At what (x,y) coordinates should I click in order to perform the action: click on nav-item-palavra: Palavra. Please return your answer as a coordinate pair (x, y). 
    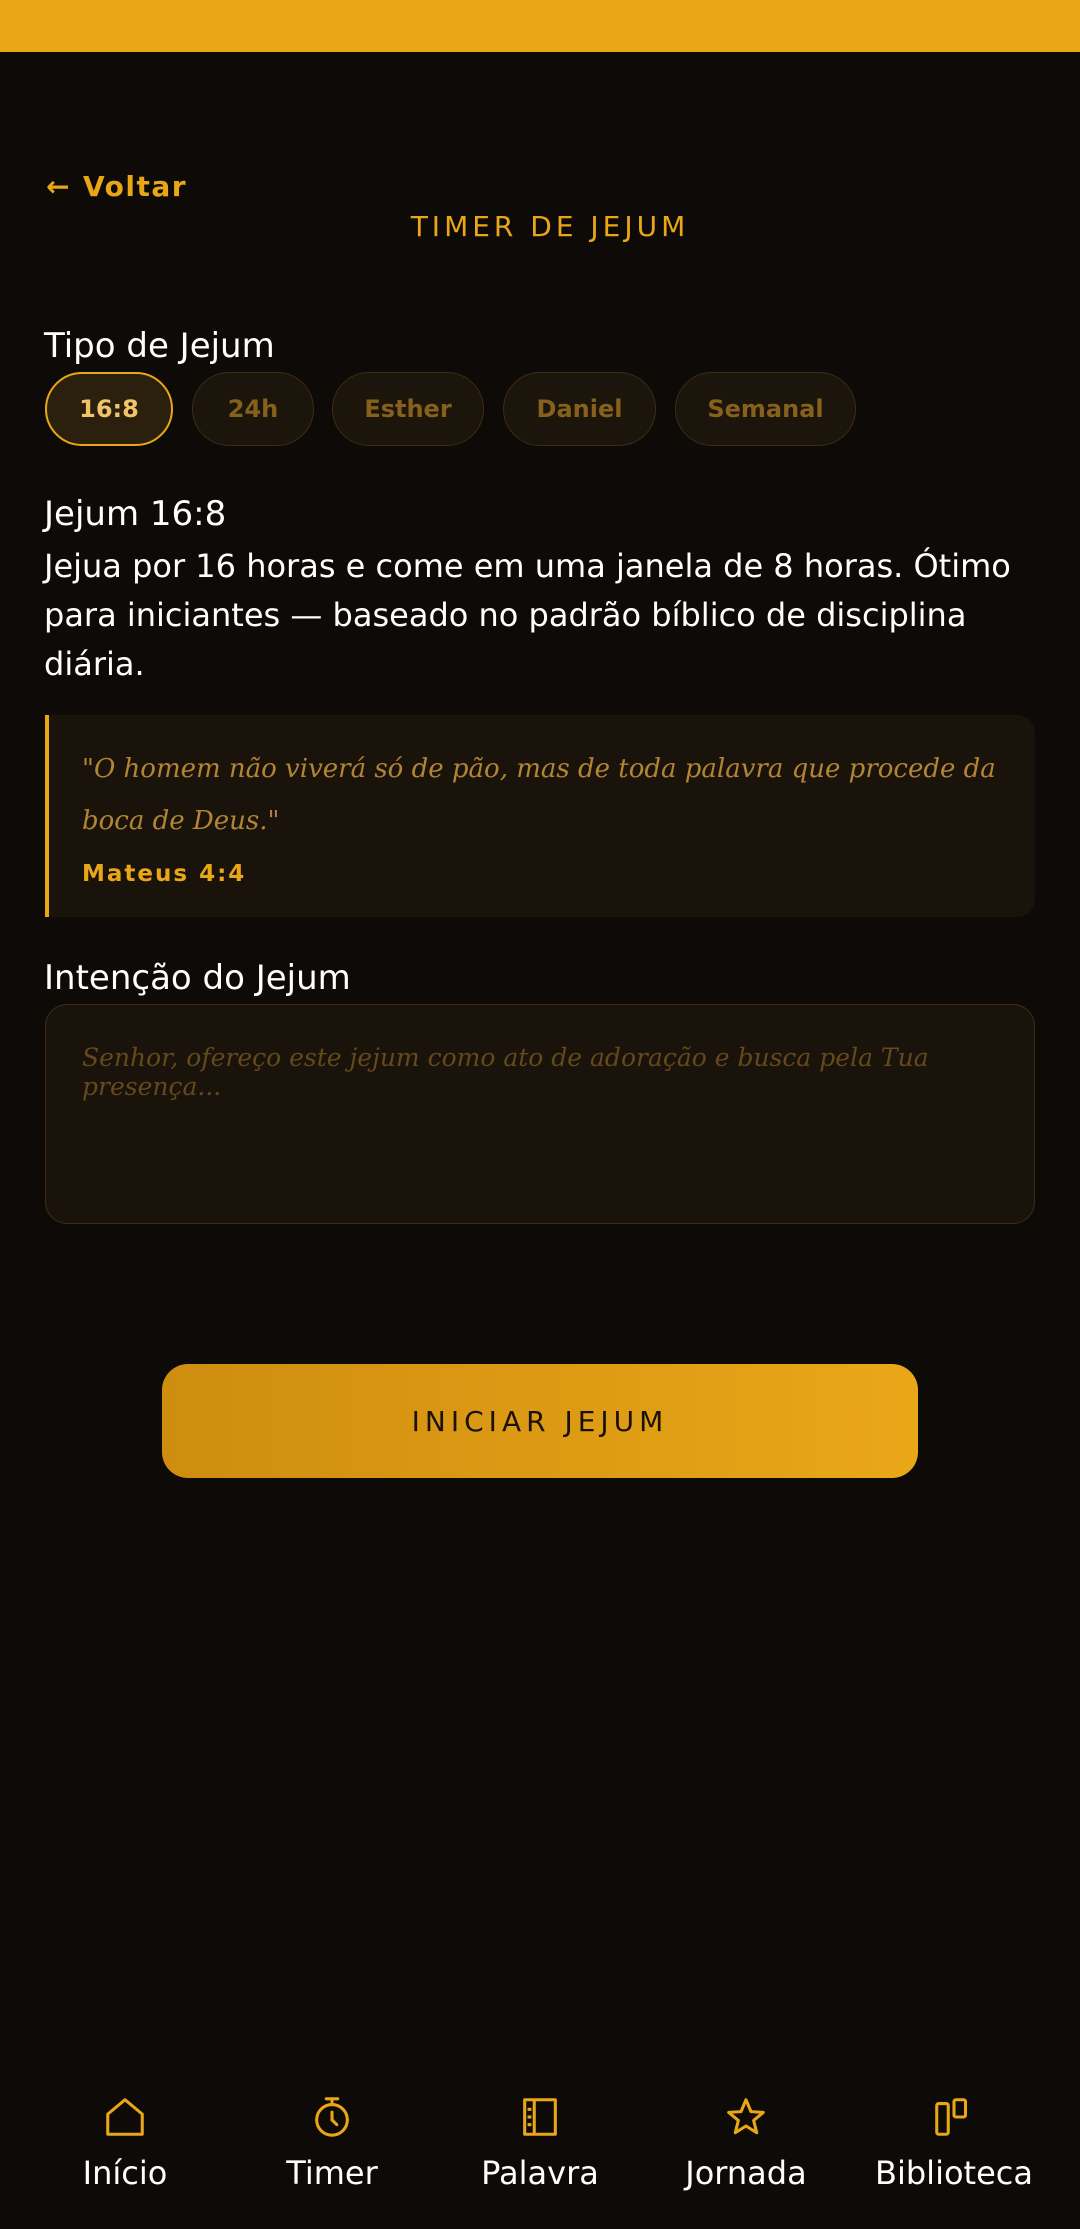
    Looking at the image, I should click on (540, 2154).